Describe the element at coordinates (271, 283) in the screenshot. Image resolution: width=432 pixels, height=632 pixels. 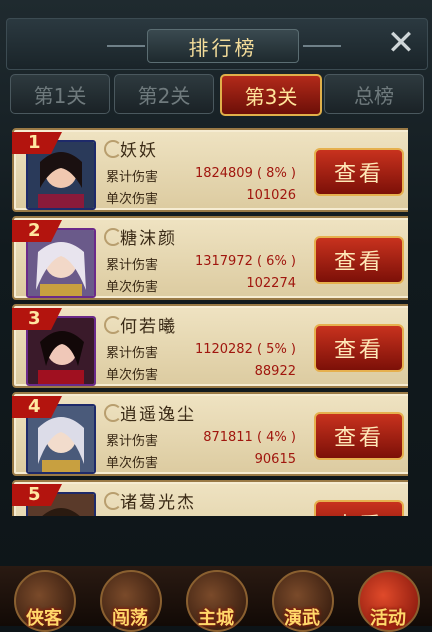
I see `single-damage-value: 102274` at that location.